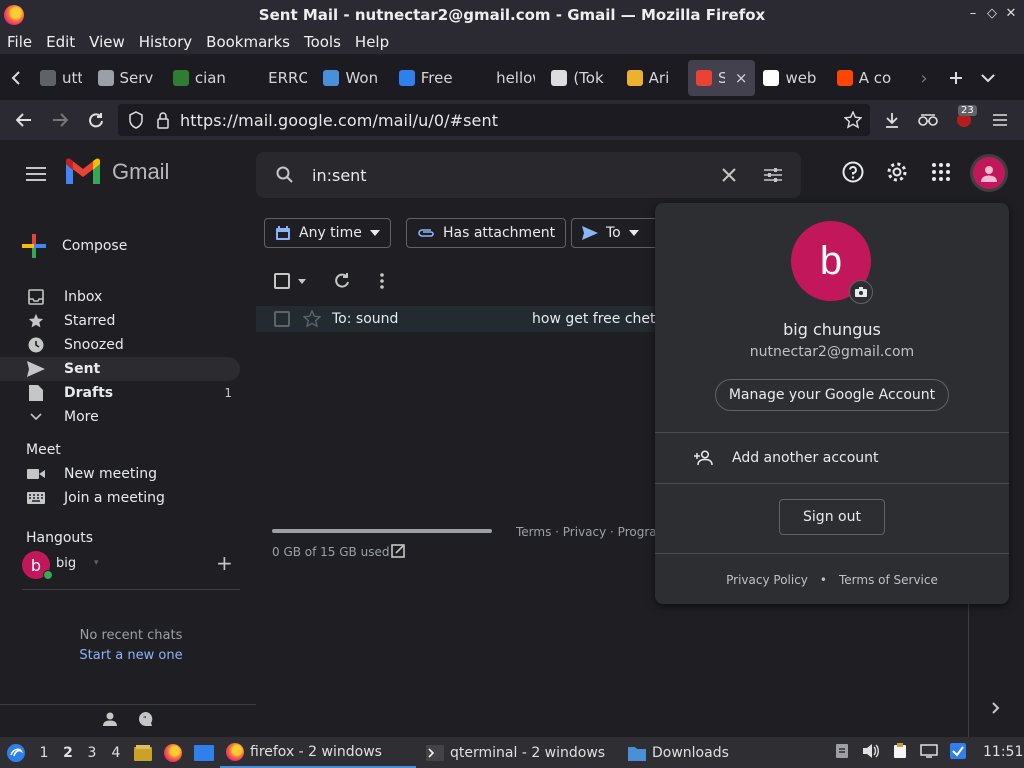 The height and width of the screenshot is (768, 1024). I want to click on to-filter-chip: To, so click(616, 233).